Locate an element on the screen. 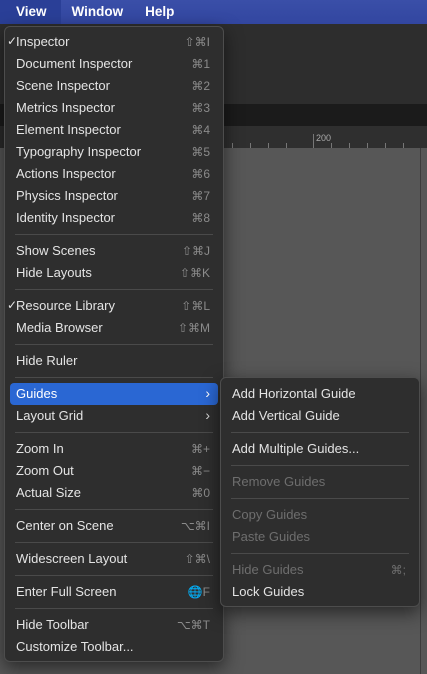  menu-item-show-scenes: Show Scenes ⇧⌘J is located at coordinates (114, 251).